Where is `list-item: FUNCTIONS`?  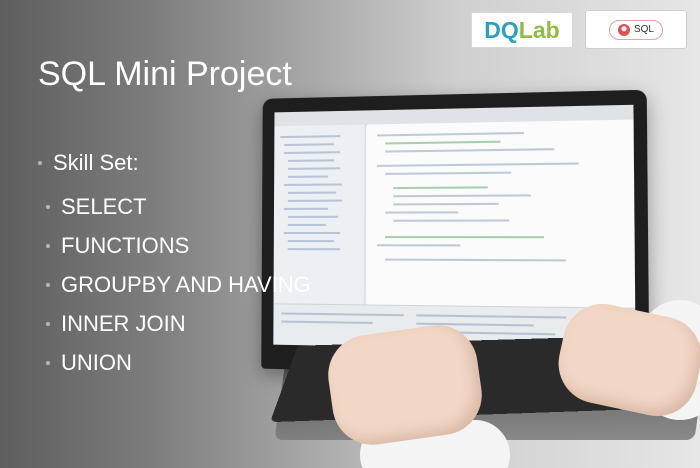 list-item: FUNCTIONS is located at coordinates (117, 246).